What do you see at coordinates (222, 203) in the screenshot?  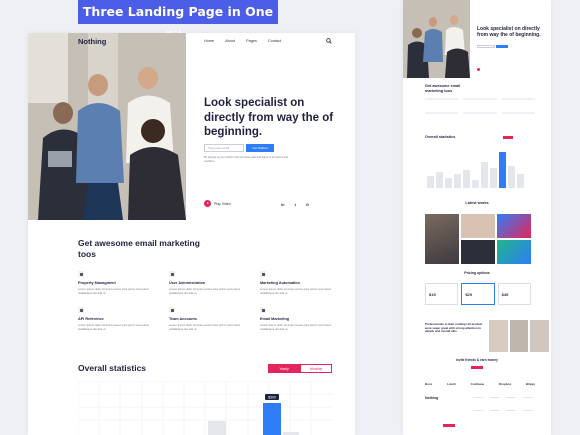 I see `play-video-label: Play Video` at bounding box center [222, 203].